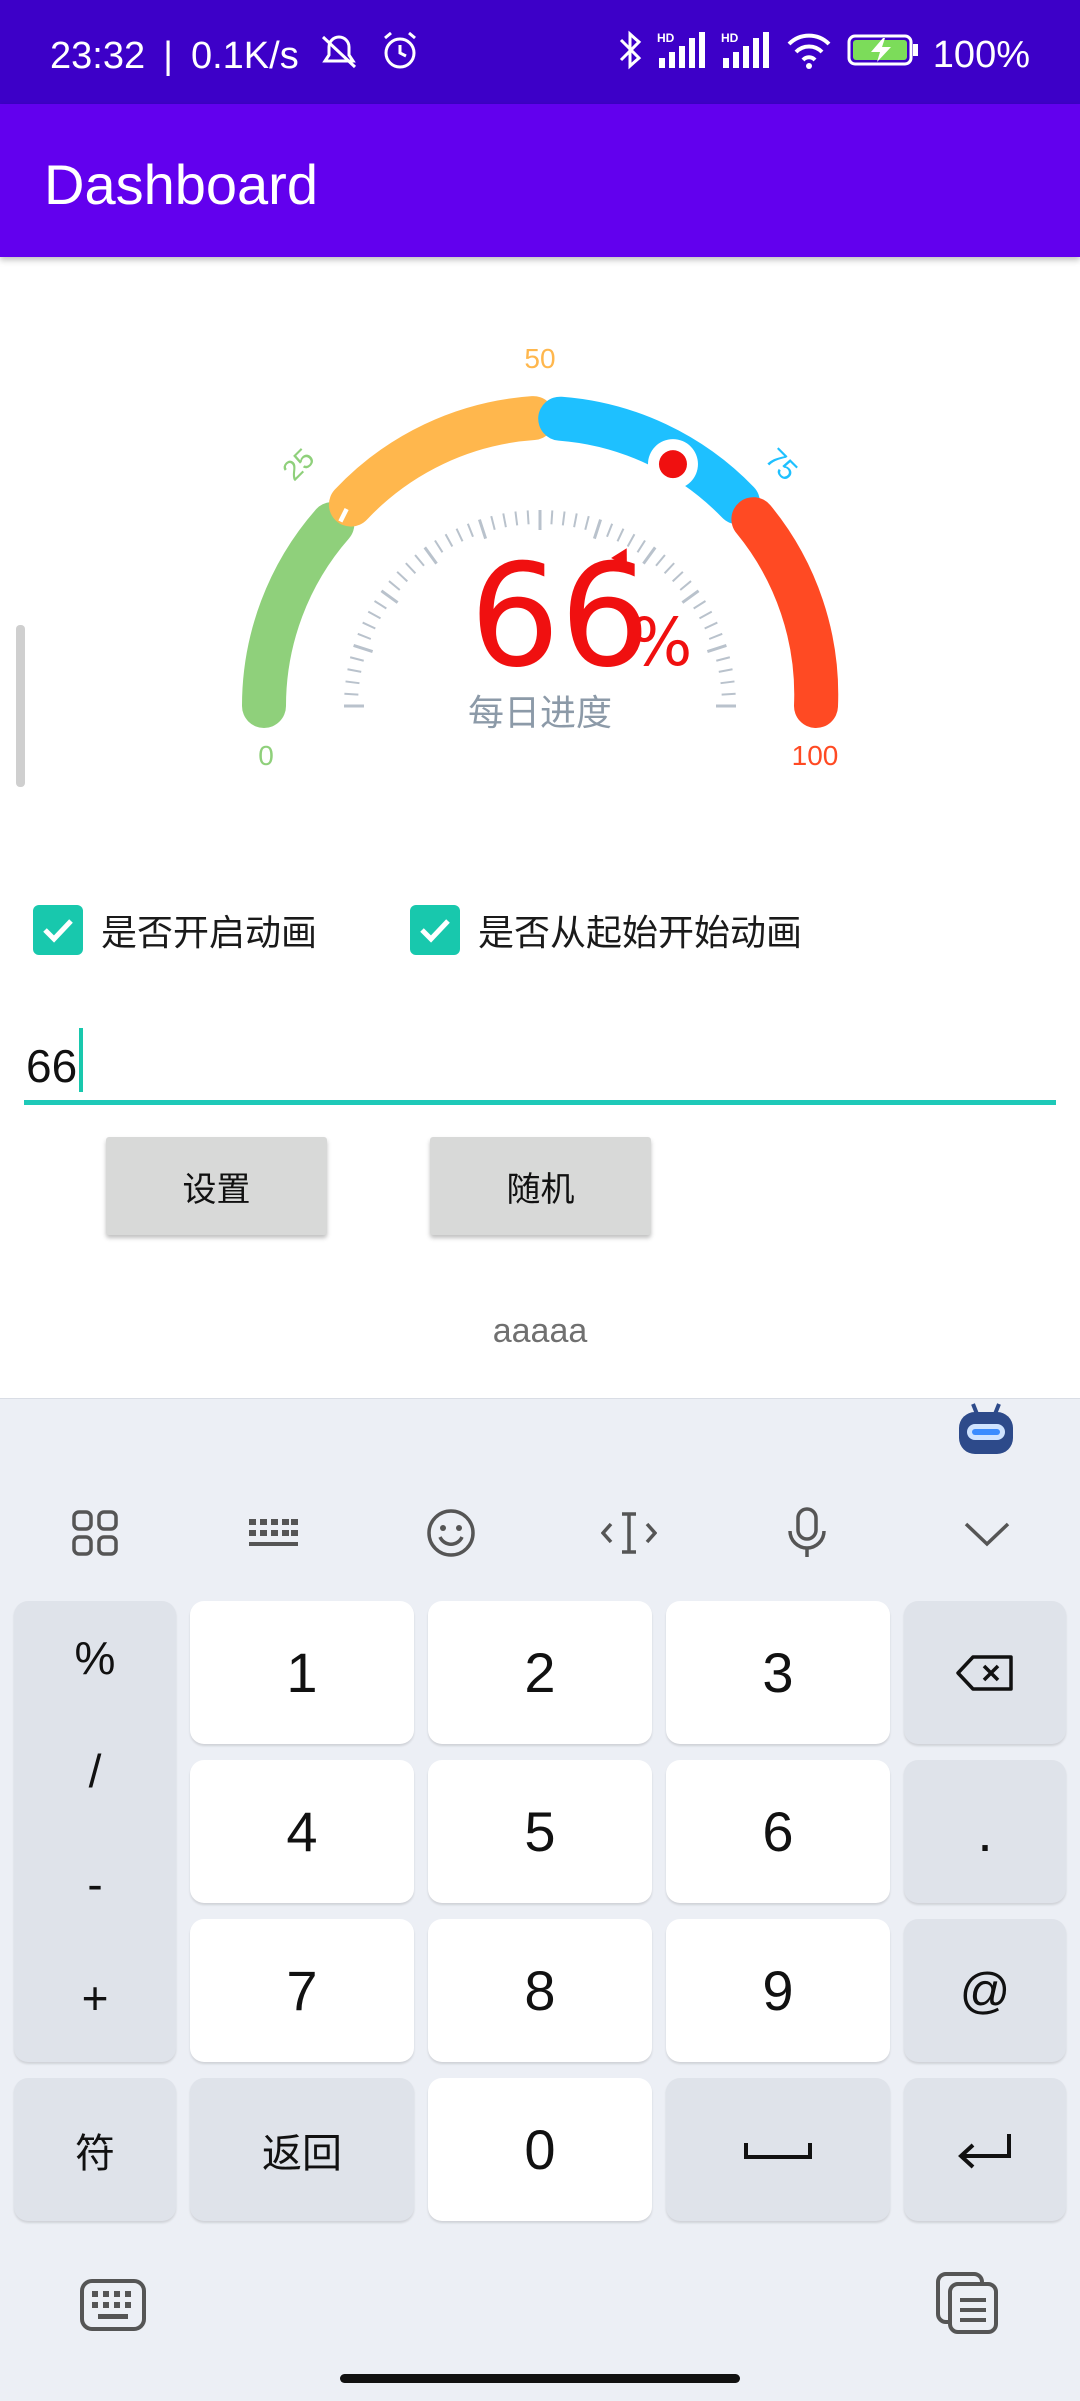  I want to click on key-9: 9, so click(778, 1990).